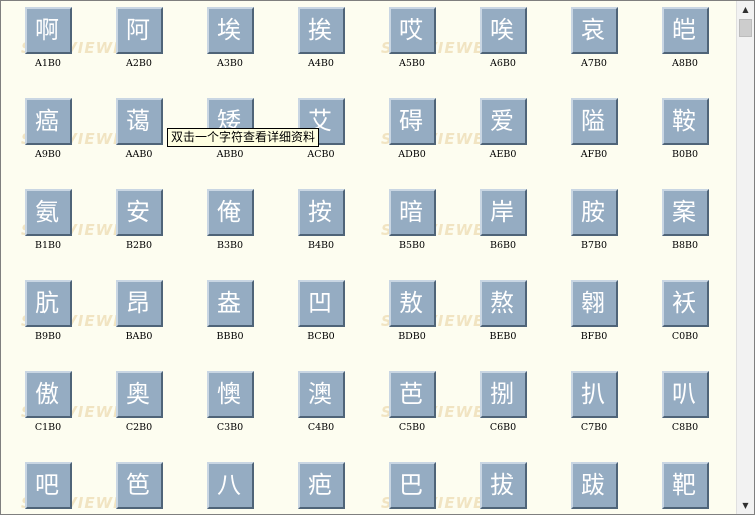 This screenshot has height=515, width=755. Describe the element at coordinates (685, 212) in the screenshot. I see `char-tile: 案` at that location.